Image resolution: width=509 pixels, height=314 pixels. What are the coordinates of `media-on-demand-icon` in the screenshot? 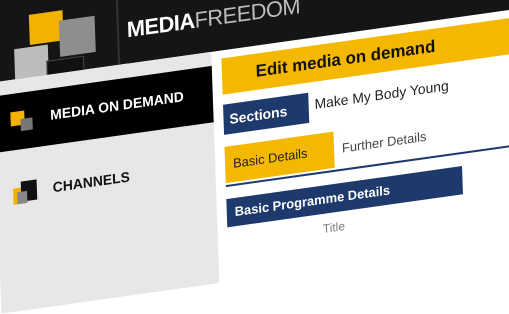 It's located at (24, 121).